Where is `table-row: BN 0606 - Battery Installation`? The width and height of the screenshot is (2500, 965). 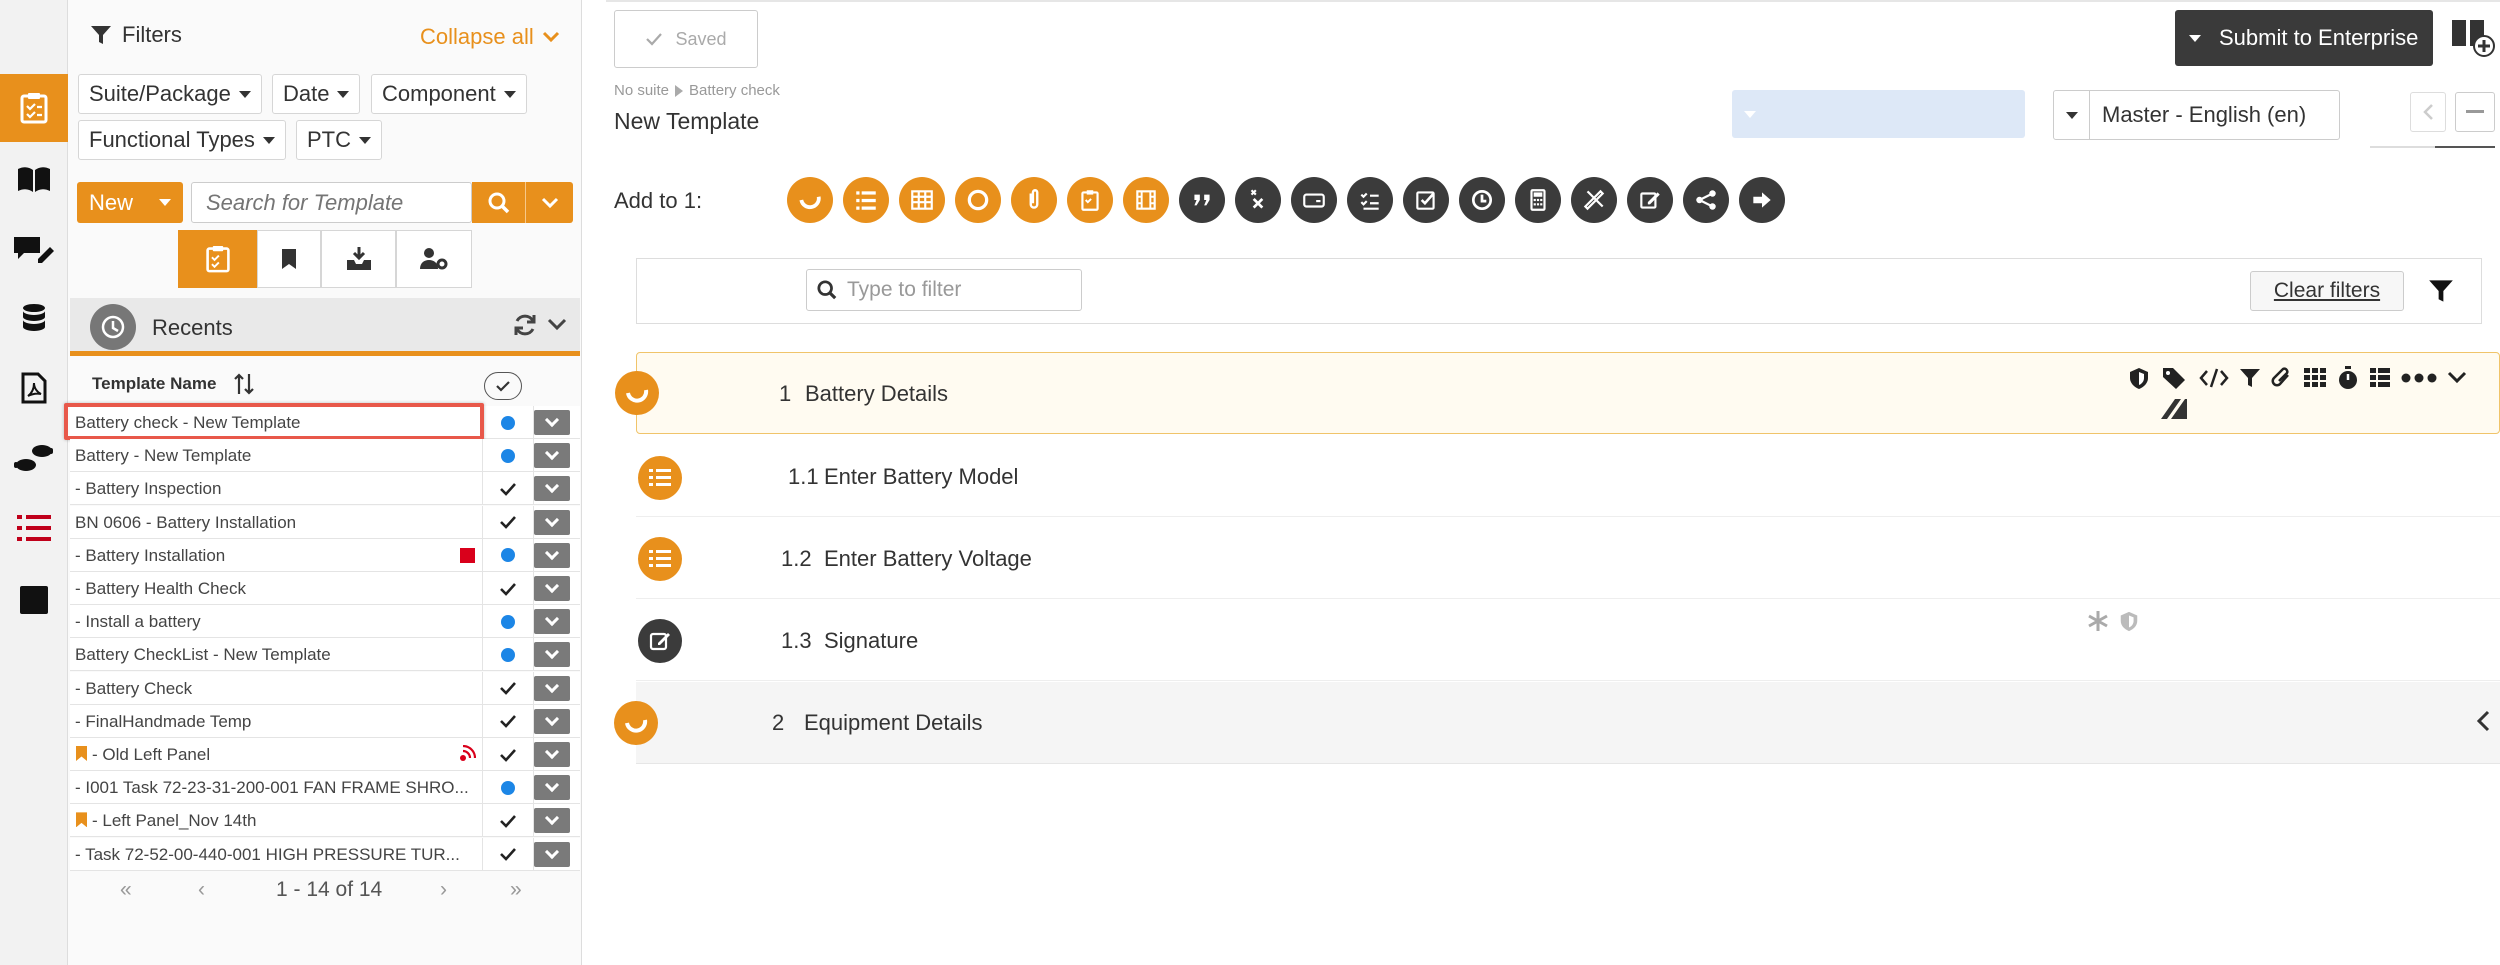 table-row: BN 0606 - Battery Installation is located at coordinates (325, 522).